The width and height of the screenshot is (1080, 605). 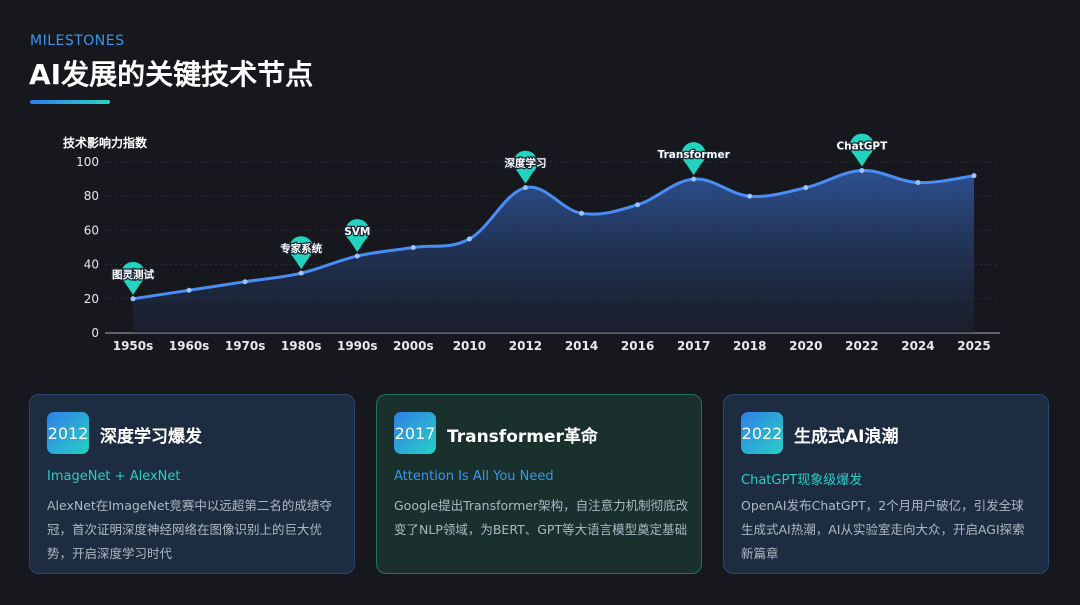 I want to click on card-subtitle: ChatGPT现象级爆发, so click(x=802, y=480).